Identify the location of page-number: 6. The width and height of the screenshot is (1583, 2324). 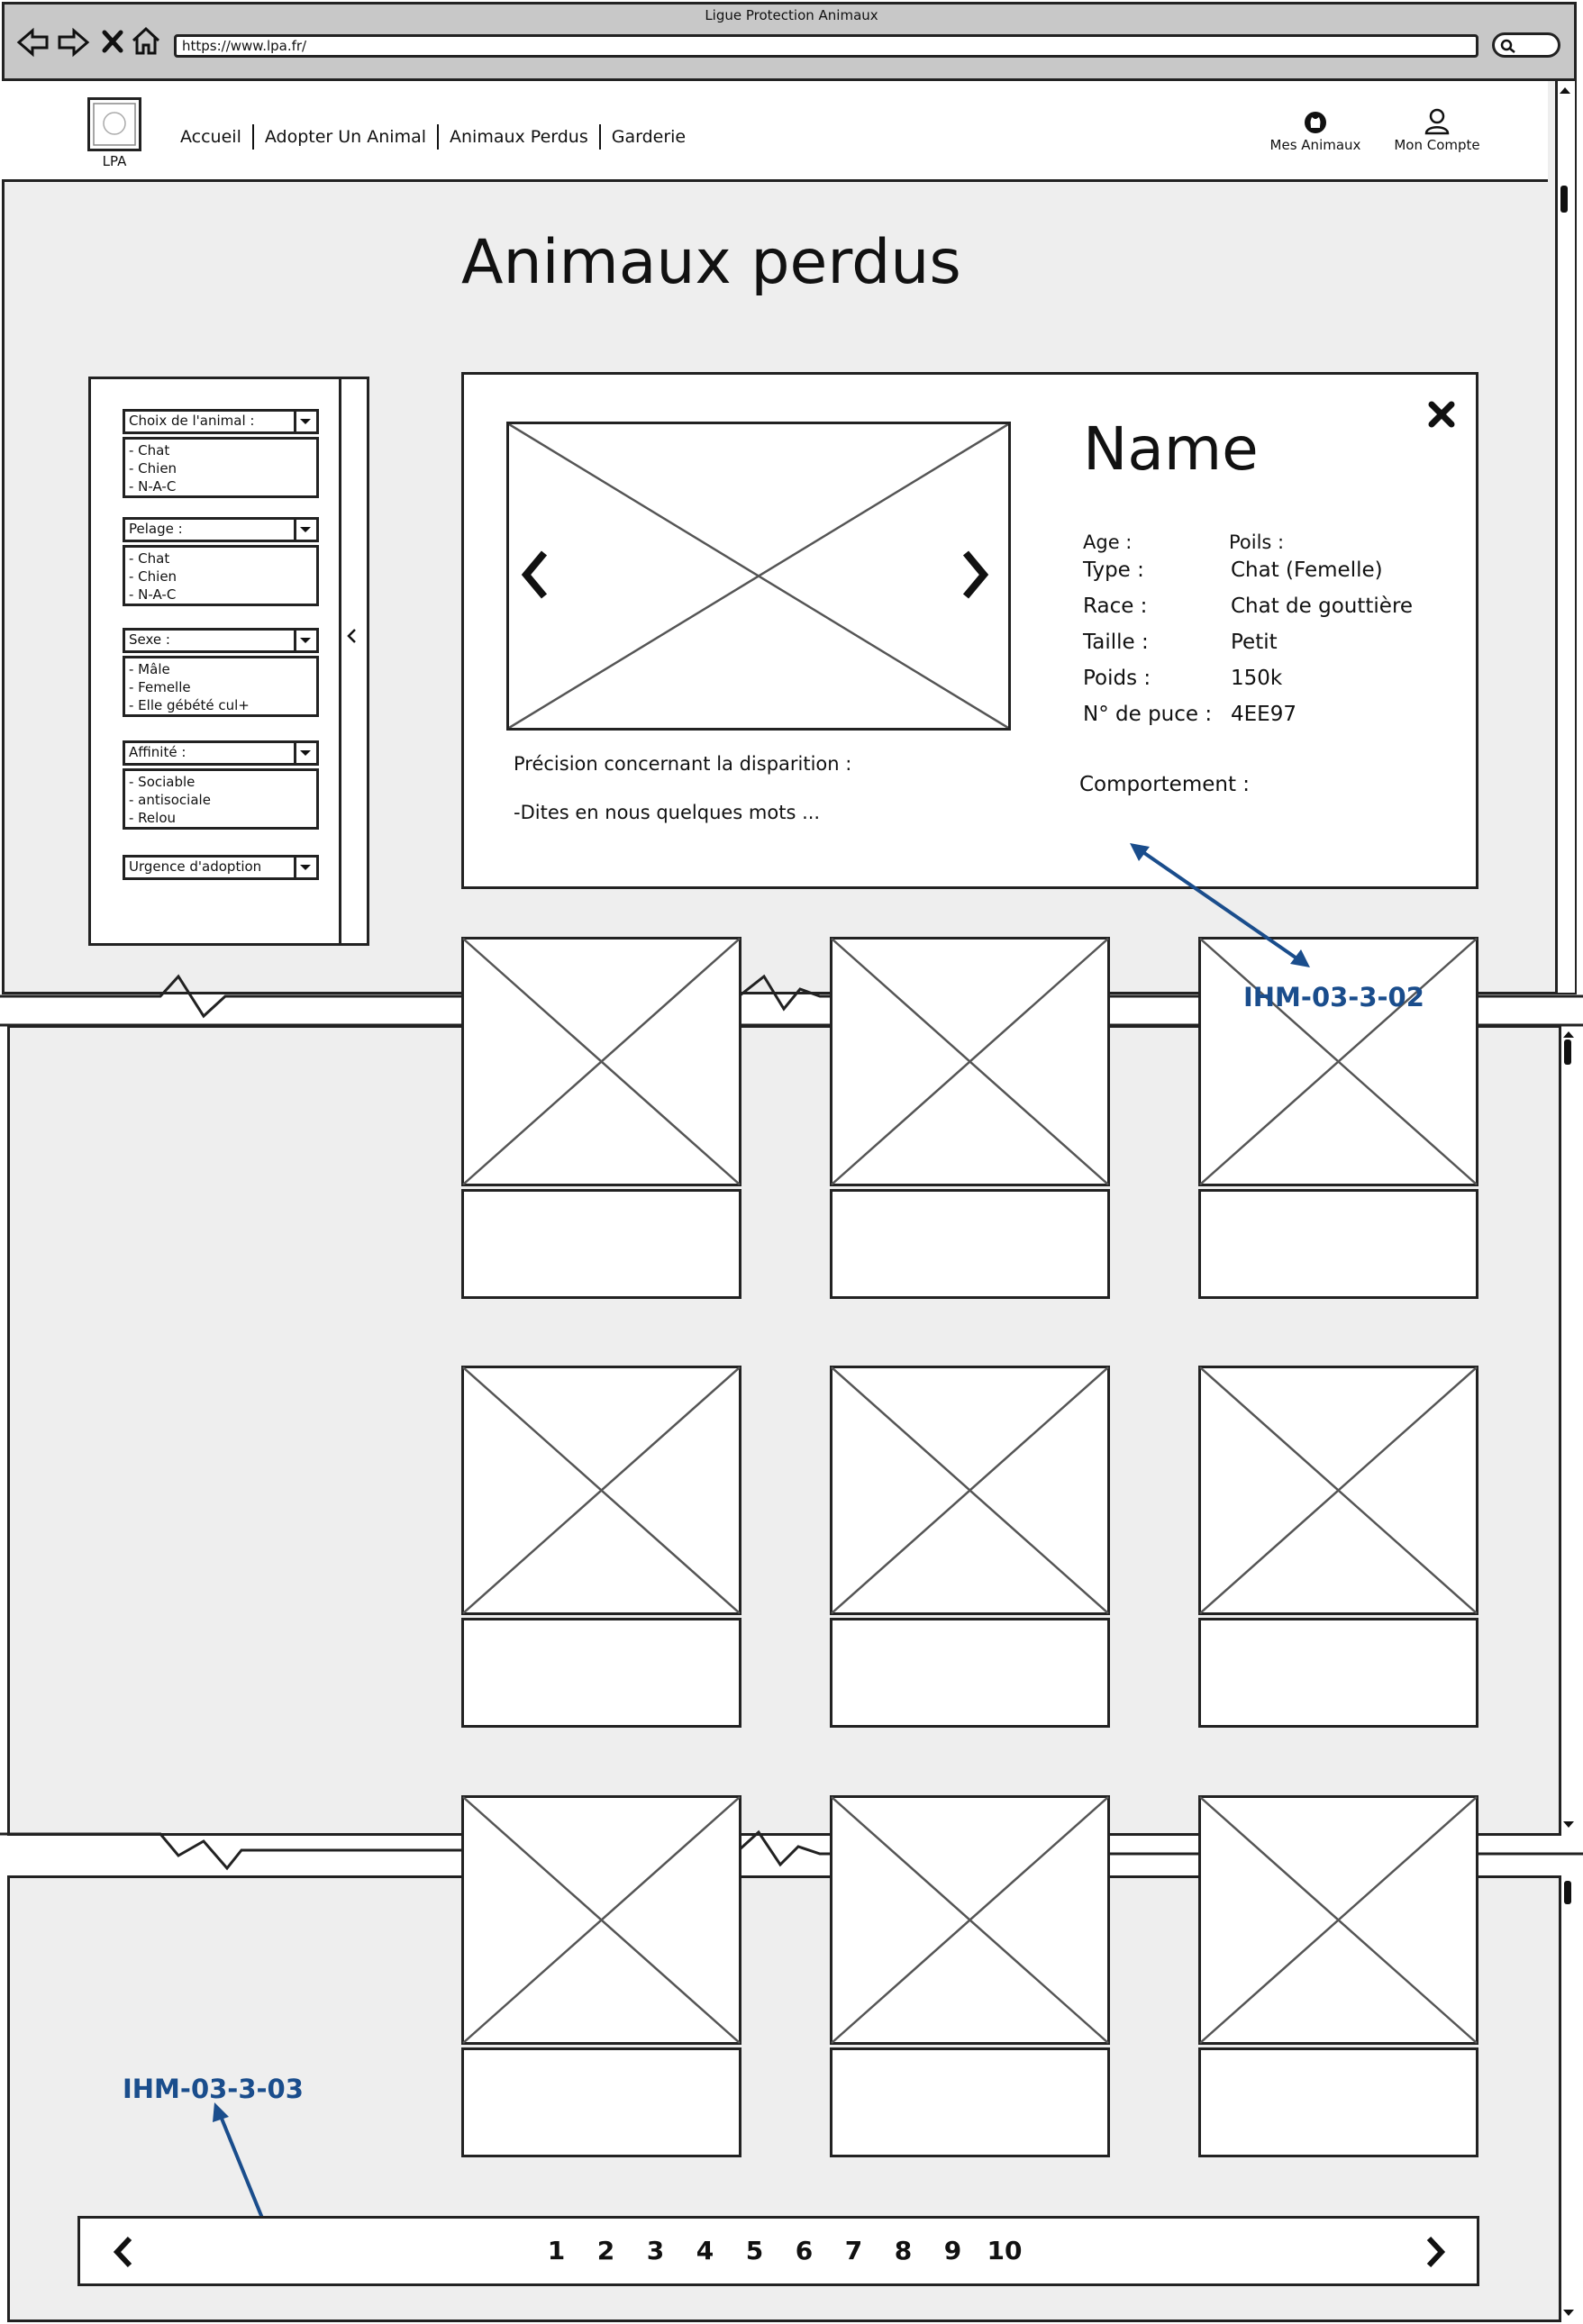
(804, 2251).